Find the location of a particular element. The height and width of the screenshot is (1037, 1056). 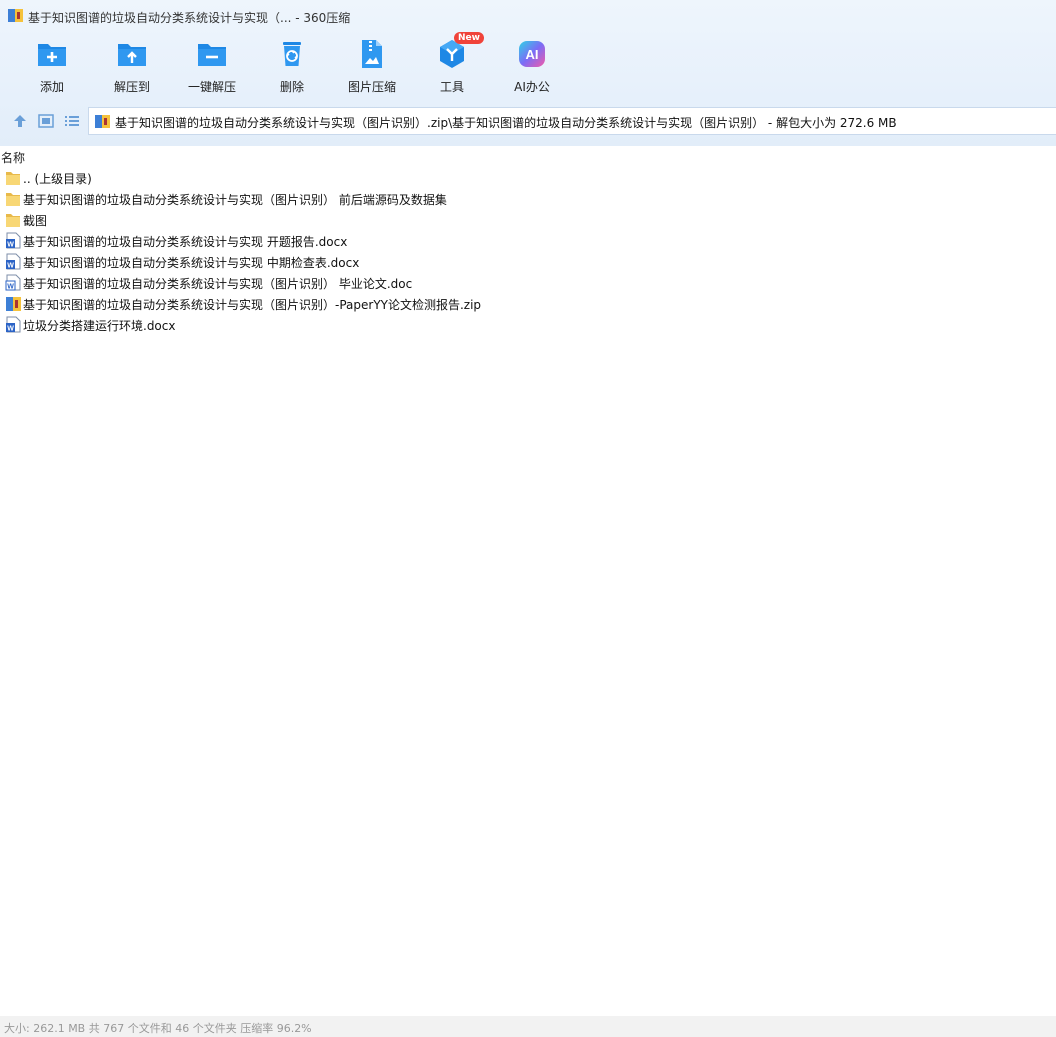

top-area: 基于知识图谱的垃圾自动分类系统设计与实现（... - 360压缩 添加 解压到 is located at coordinates (528, 73).